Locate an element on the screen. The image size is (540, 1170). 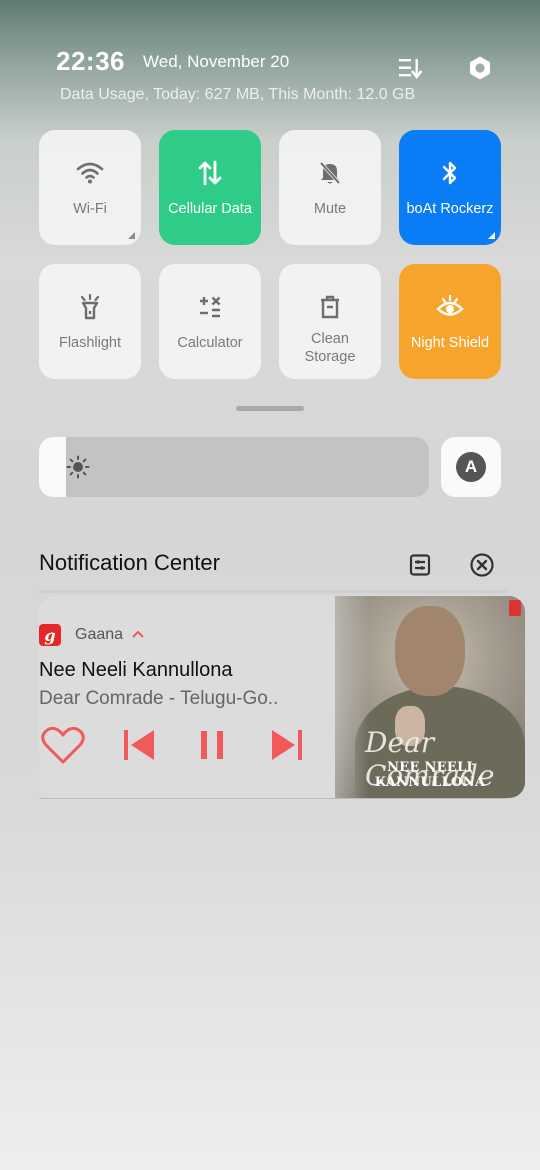
tile-label: Clean Storage is located at coordinates (330, 348).